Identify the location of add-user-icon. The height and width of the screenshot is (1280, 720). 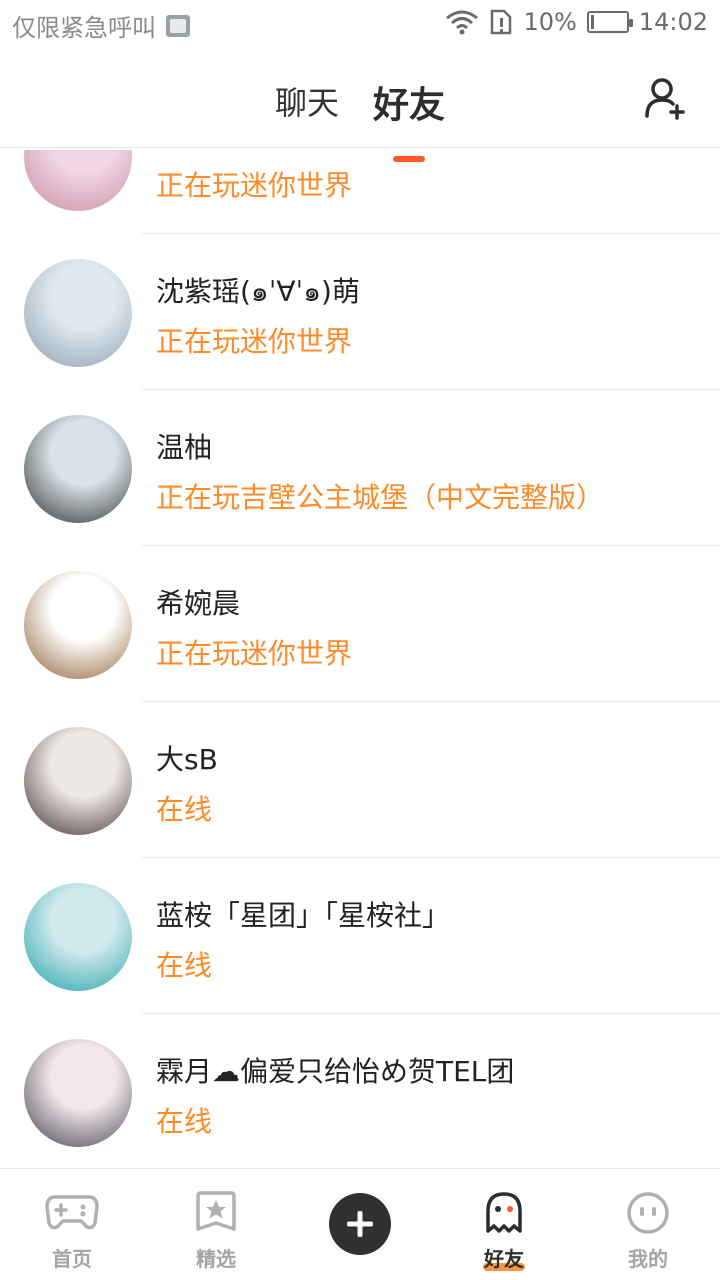
(667, 99).